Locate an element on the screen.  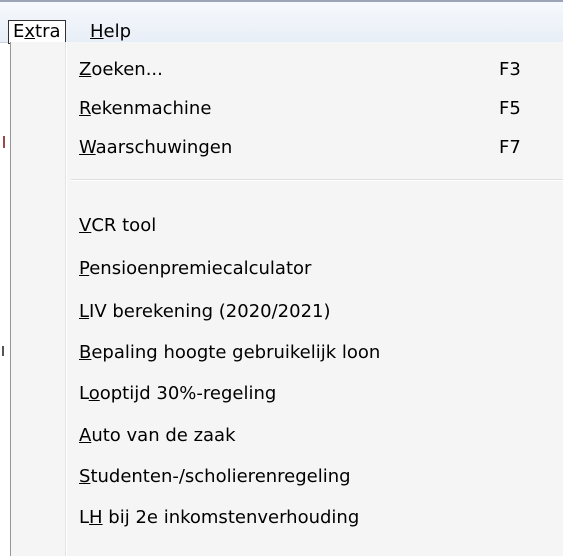
menubar: Extra Help is located at coordinates (281, 23).